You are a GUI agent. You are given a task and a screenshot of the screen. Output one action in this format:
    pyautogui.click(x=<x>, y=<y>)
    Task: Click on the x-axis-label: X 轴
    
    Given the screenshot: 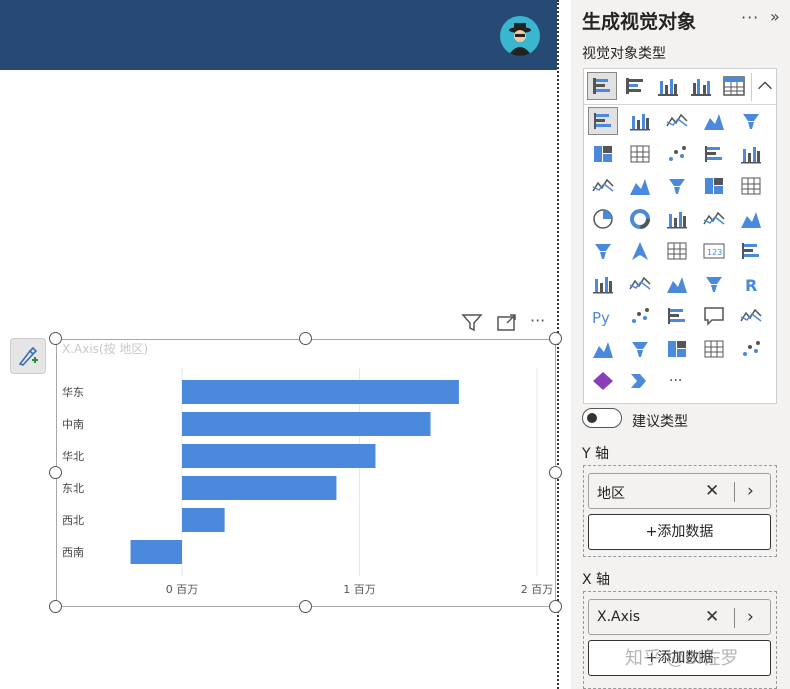 What is the action you would take?
    pyautogui.click(x=596, y=580)
    